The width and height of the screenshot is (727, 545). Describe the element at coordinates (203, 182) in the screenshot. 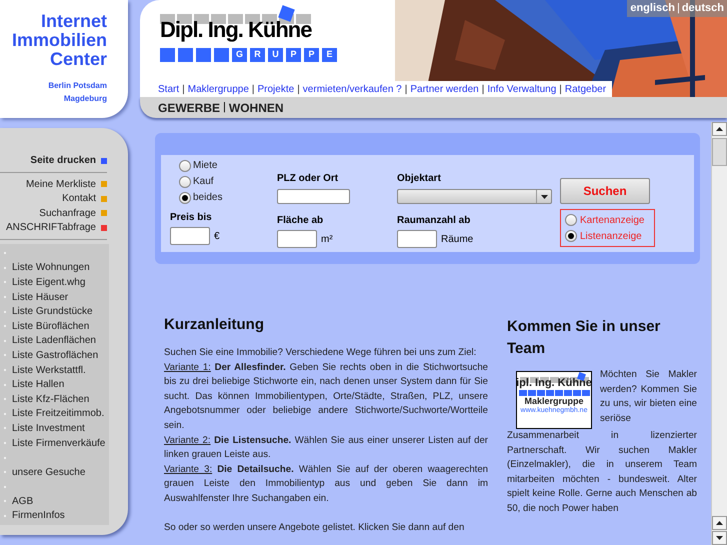

I see `radio-label: Kauf` at that location.